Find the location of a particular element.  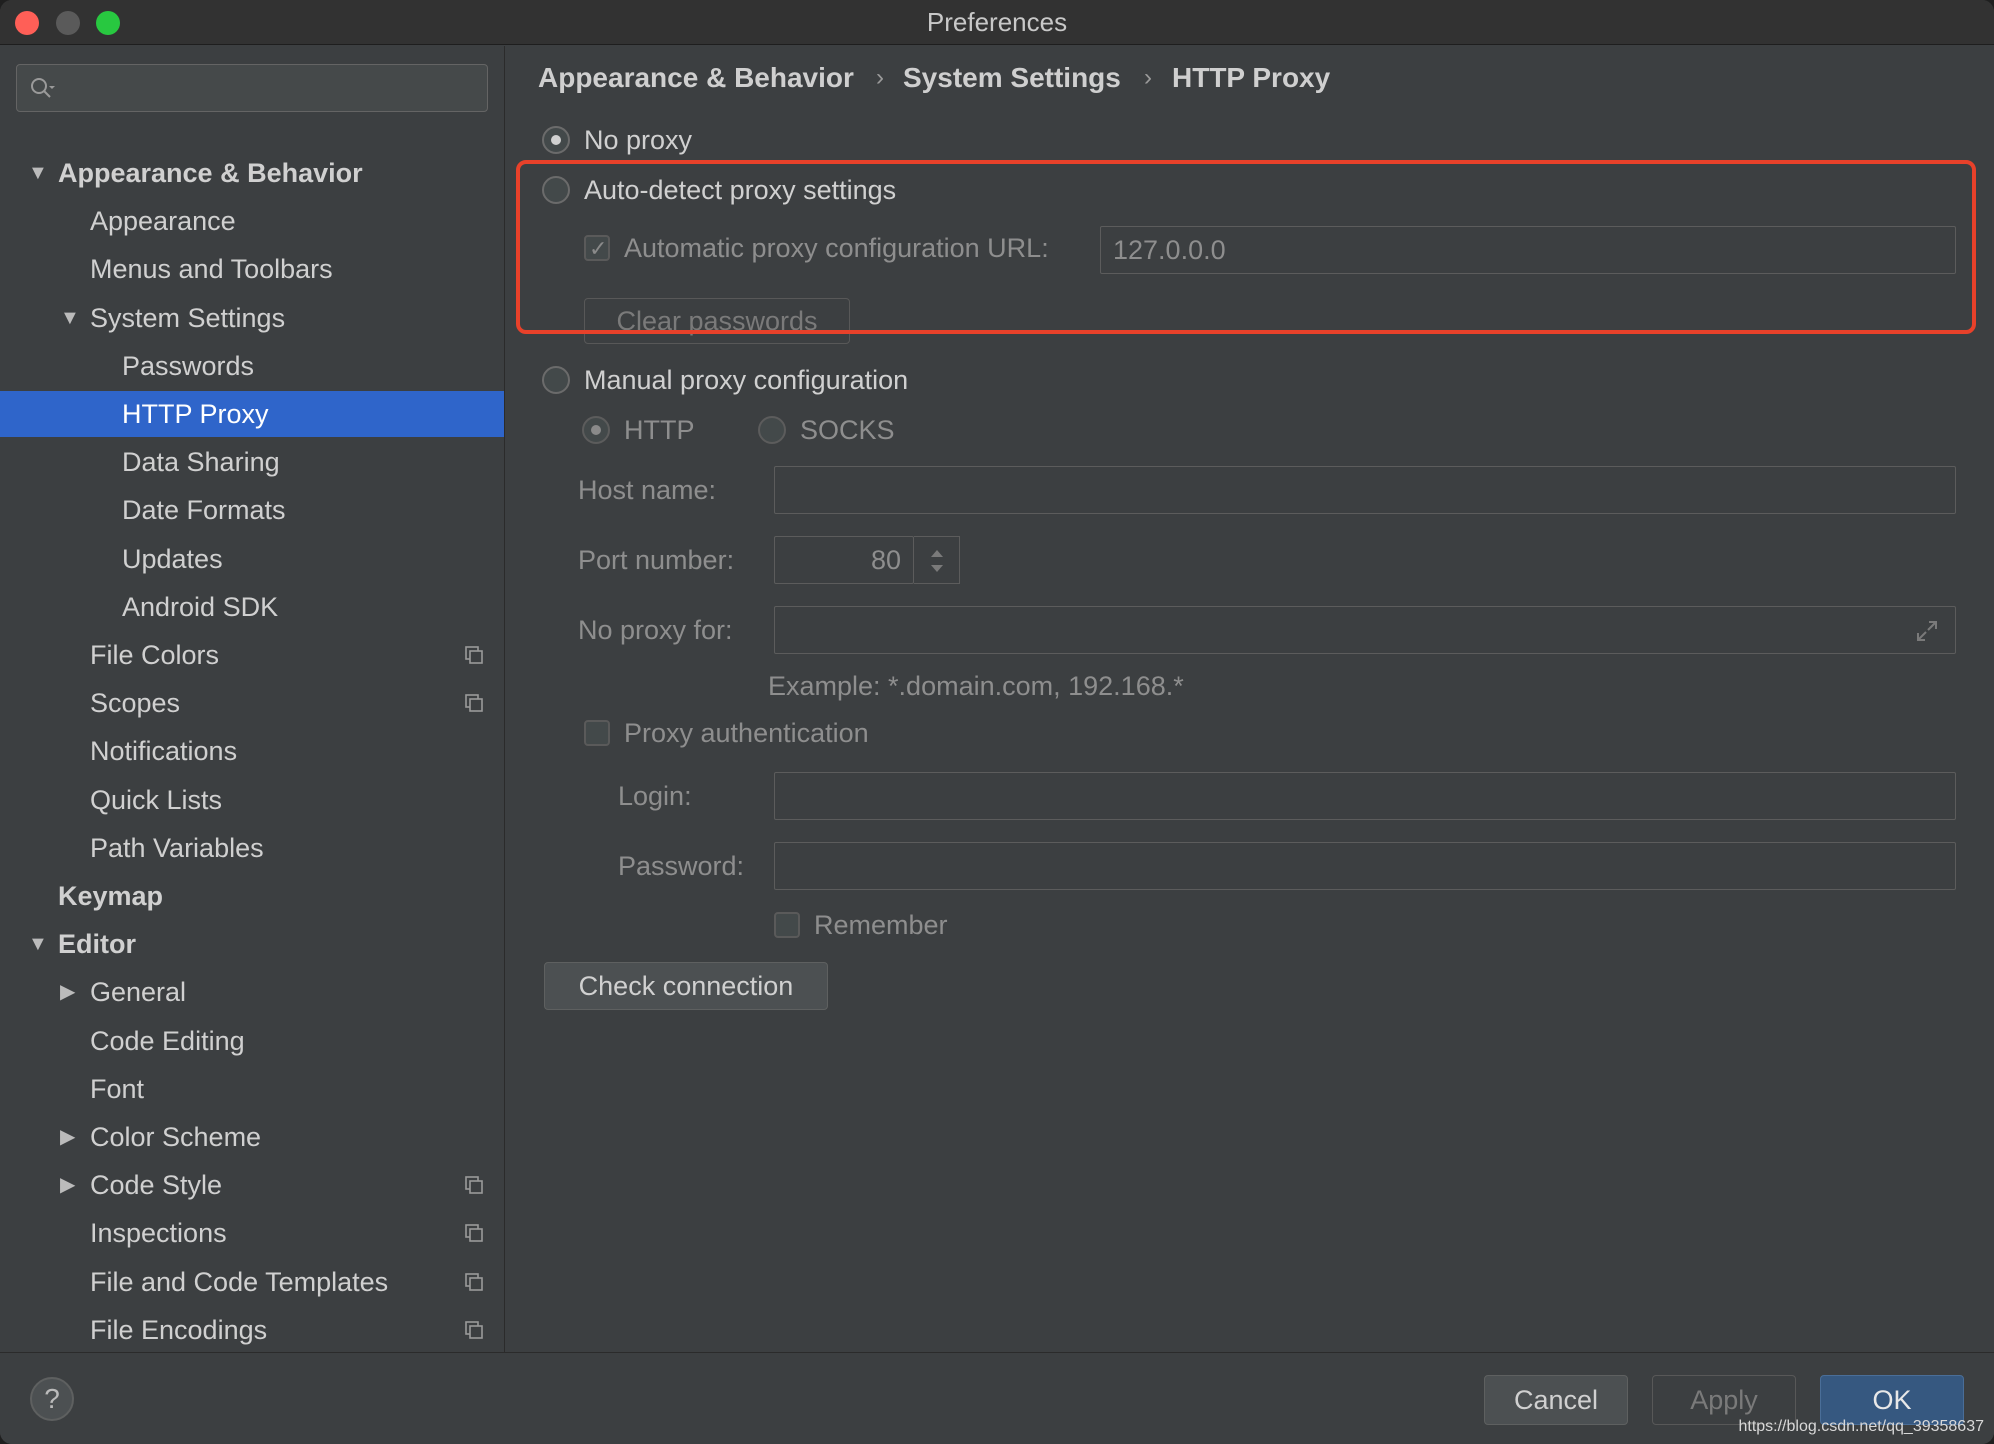

sidebar-item-label: Date Formats is located at coordinates (204, 510).